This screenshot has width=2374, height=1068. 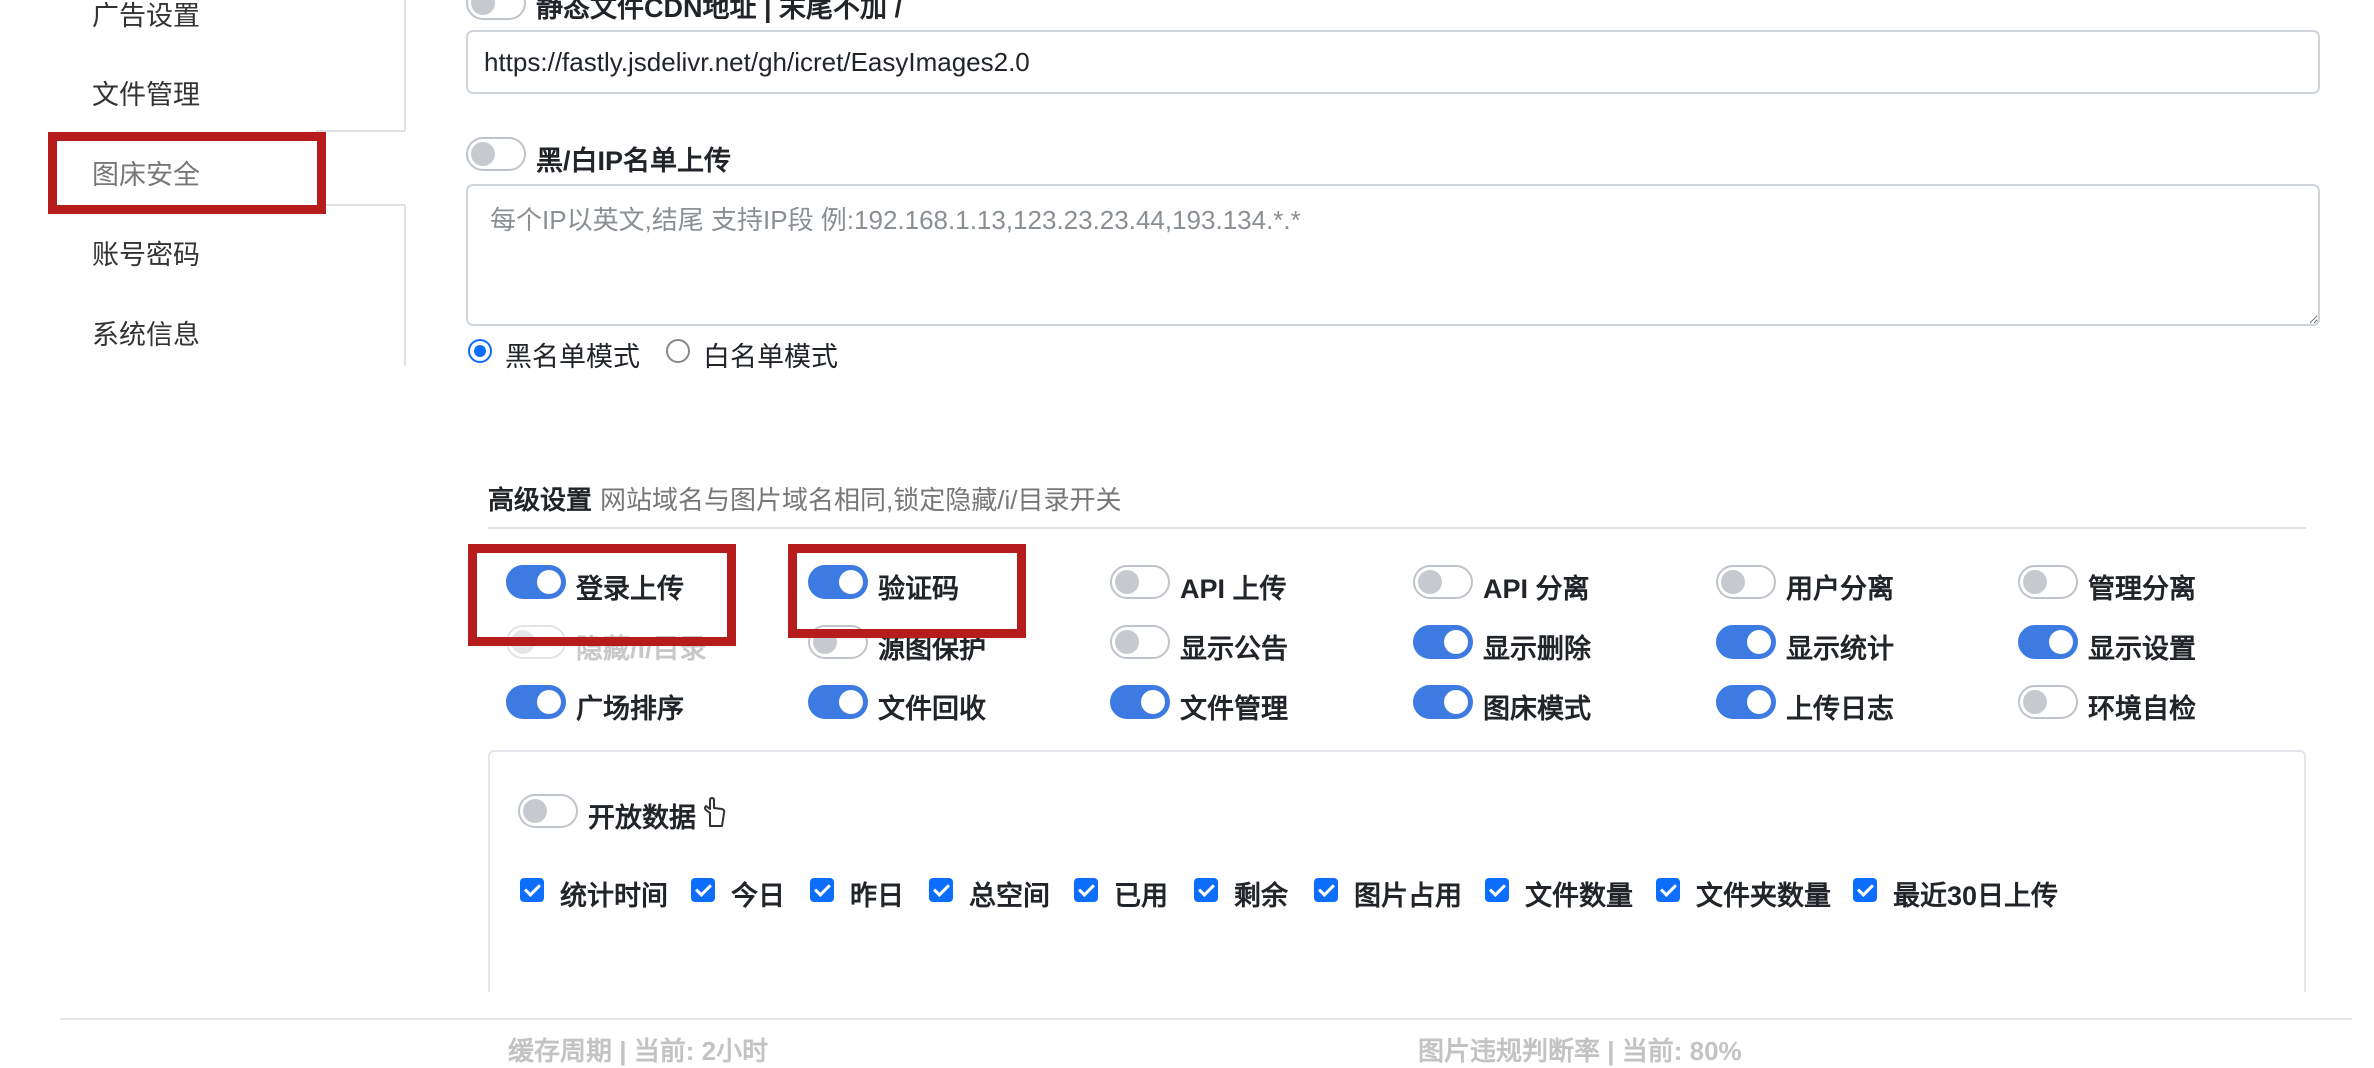 I want to click on blacklist-mode-radio, so click(x=480, y=351).